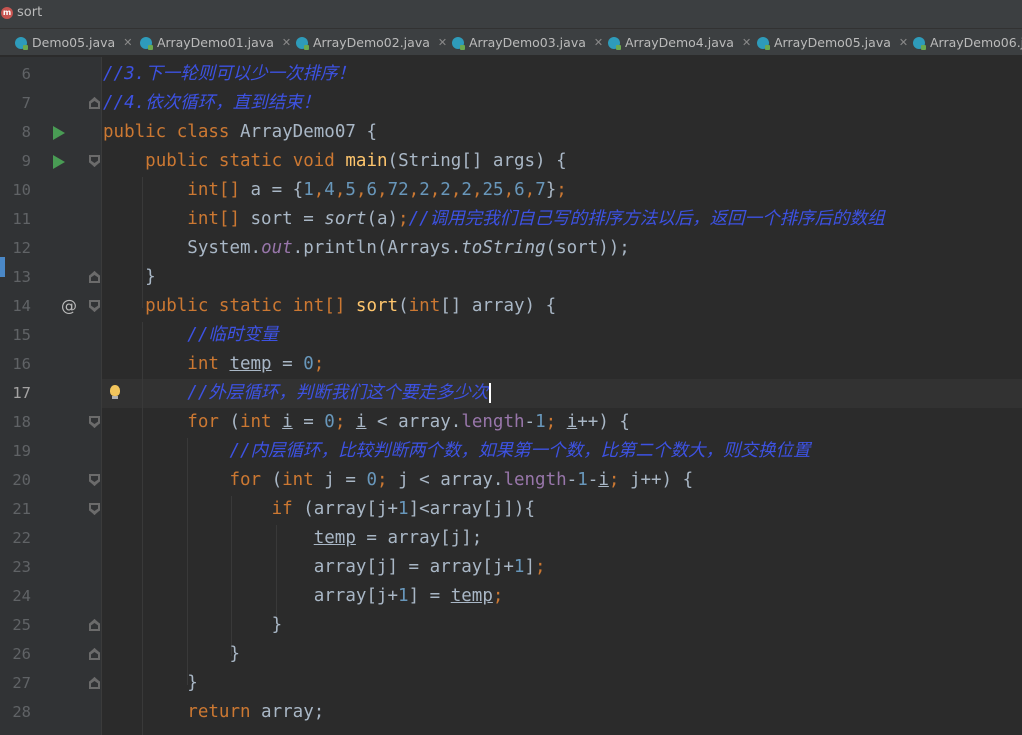 The width and height of the screenshot is (1022, 735). I want to click on code-line-current: 17 //外层循环，判断我们这个要走多少次, so click(511, 393).